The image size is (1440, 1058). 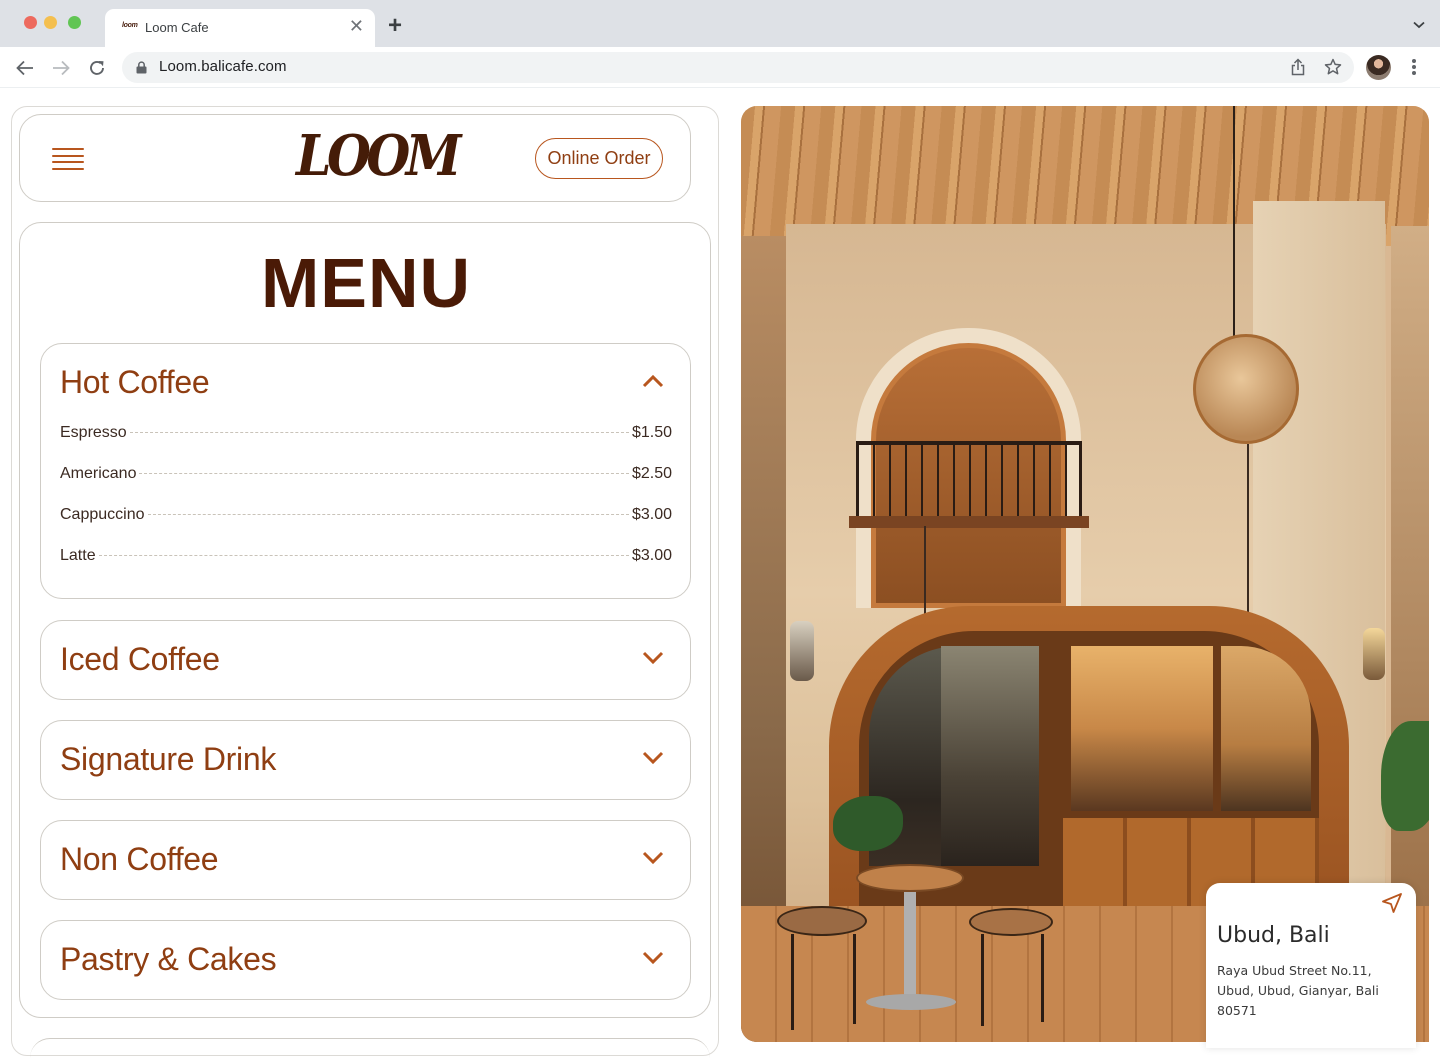 I want to click on table-base, so click(x=911, y=1002).